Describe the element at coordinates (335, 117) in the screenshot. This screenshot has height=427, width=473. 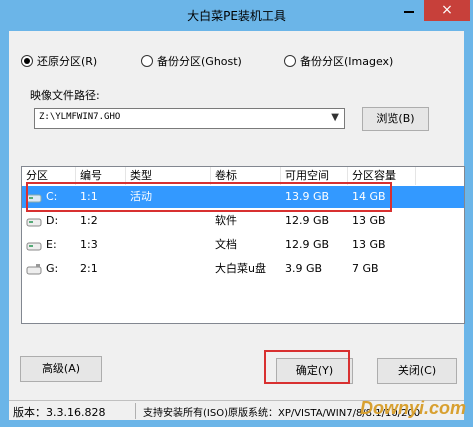
I see `chevron-down-icon: ▼` at that location.